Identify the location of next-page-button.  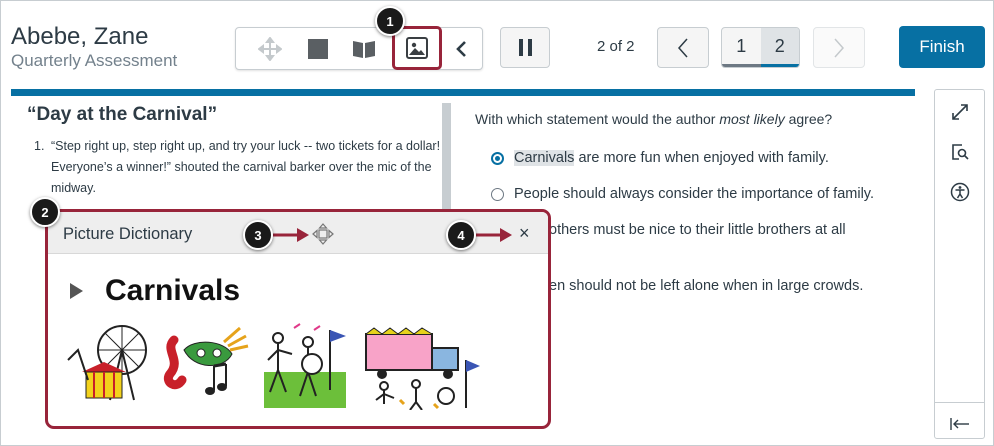
(839, 47).